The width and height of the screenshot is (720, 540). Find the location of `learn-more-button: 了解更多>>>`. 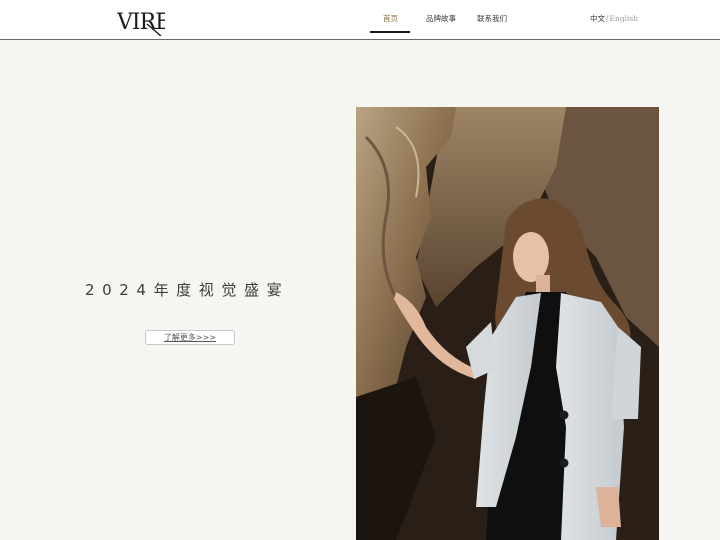

learn-more-button: 了解更多>>> is located at coordinates (190, 337).